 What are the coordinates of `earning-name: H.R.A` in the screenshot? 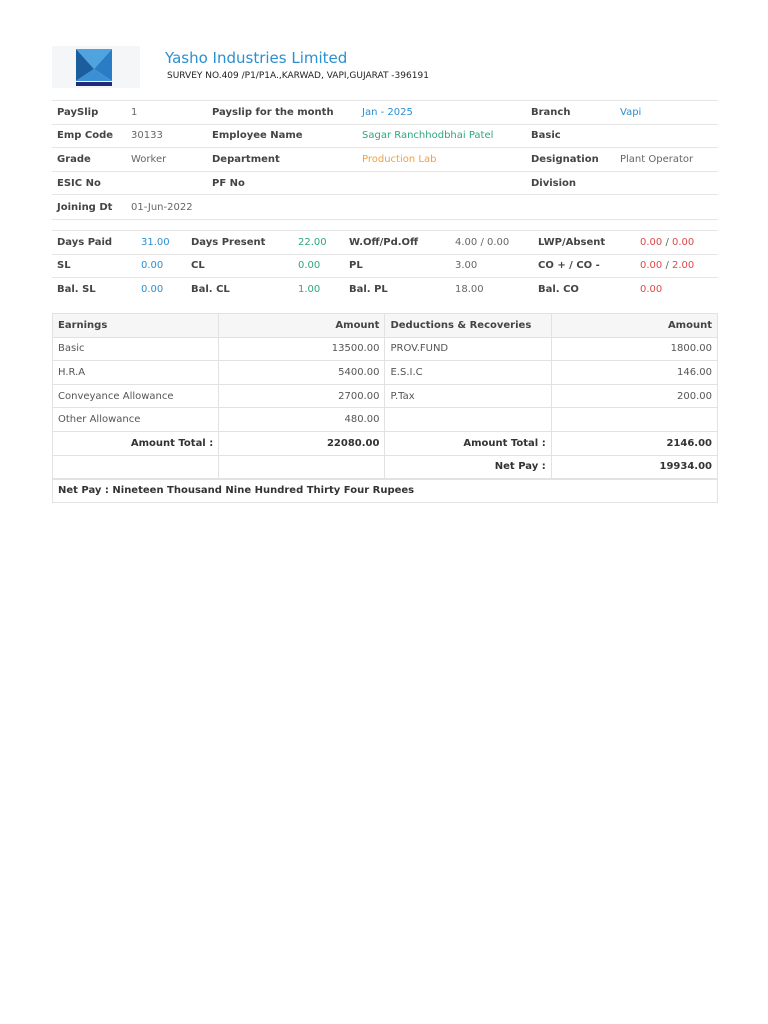 It's located at (135, 372).